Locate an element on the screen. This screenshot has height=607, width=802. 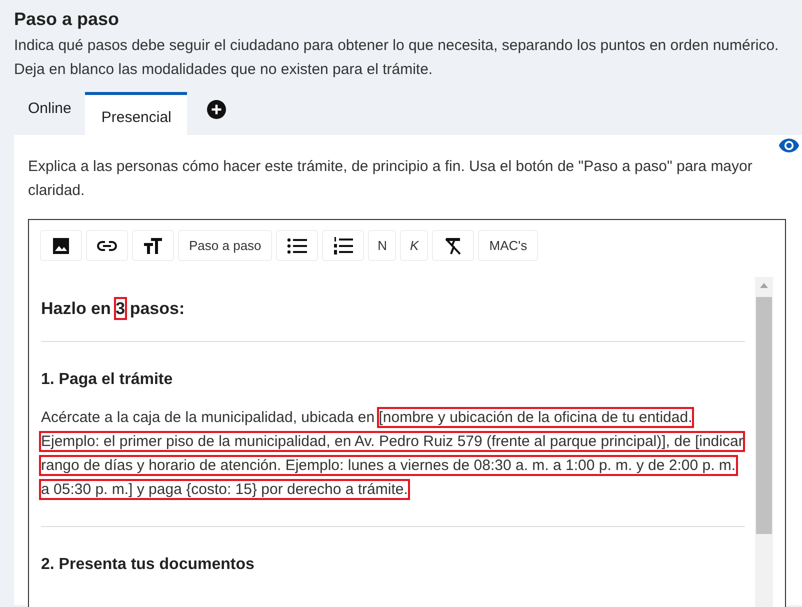
scrollbar is located at coordinates (764, 442).